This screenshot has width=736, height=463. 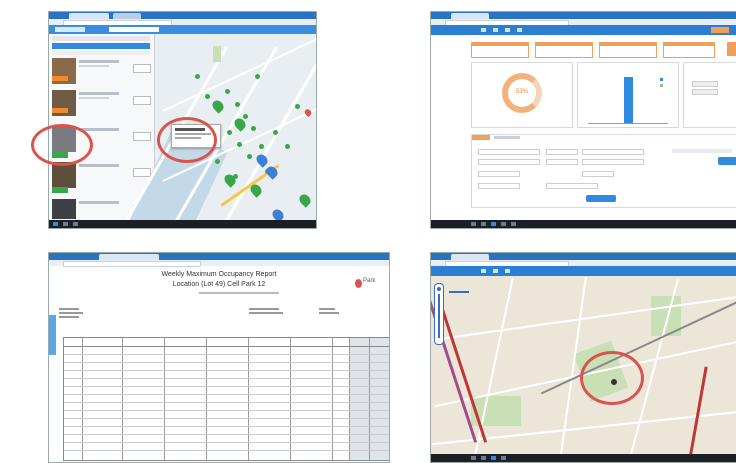 What do you see at coordinates (182, 29) in the screenshot?
I see `app-header` at bounding box center [182, 29].